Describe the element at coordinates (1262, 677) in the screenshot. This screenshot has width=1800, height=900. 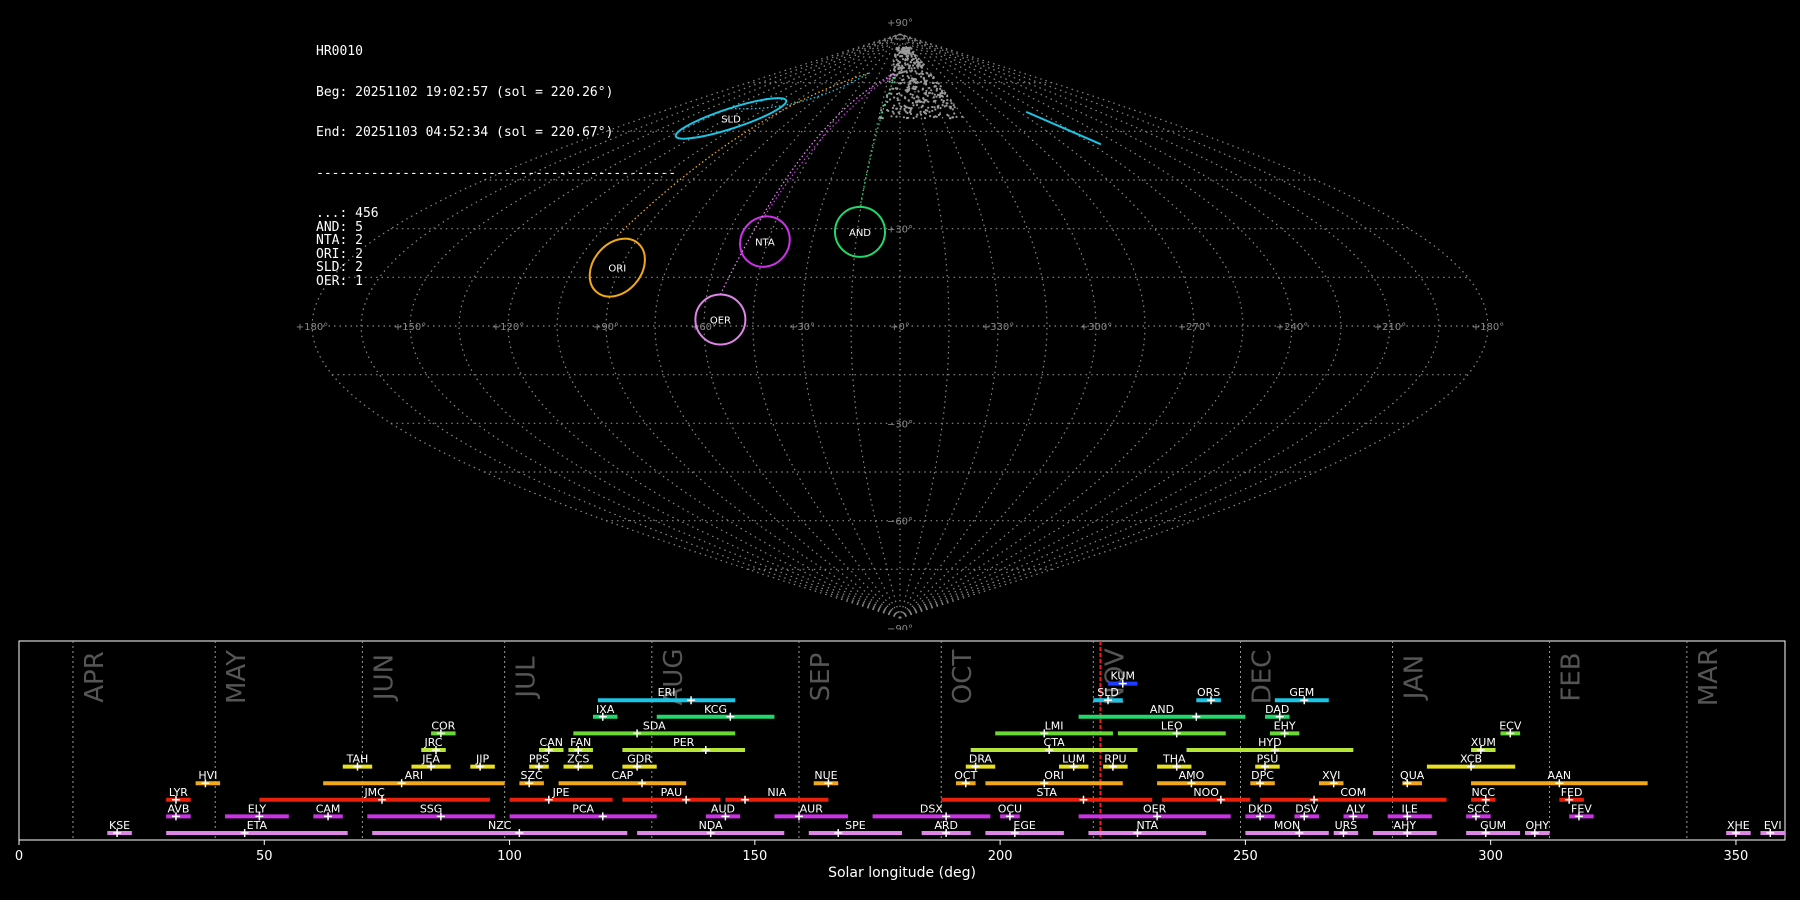
I see `month-label: DEC` at that location.